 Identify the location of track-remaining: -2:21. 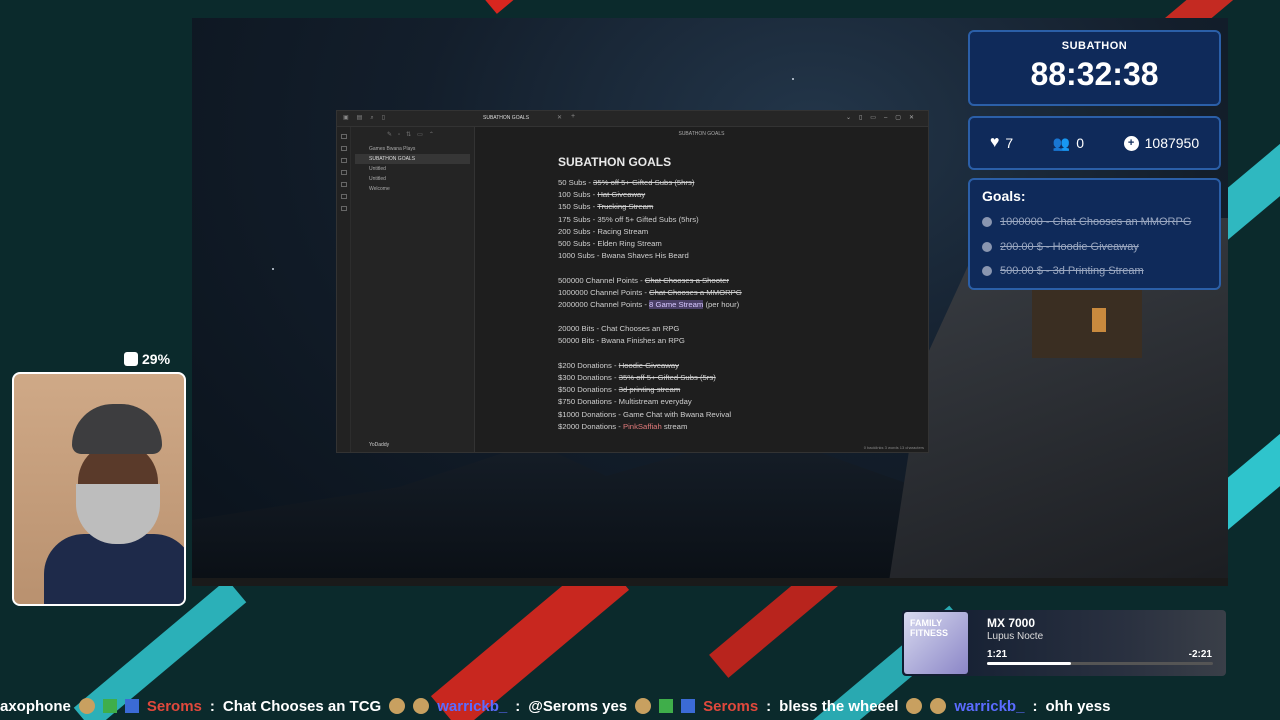
(1200, 654).